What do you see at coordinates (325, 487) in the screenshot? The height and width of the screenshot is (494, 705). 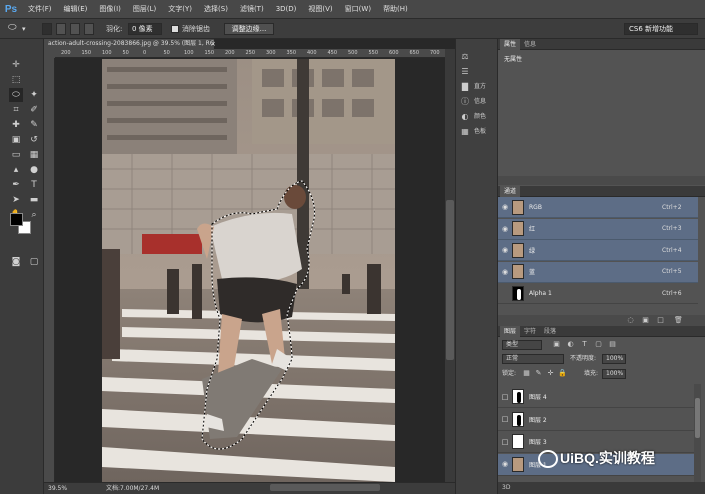 I see `canvas-horizontal-scroll-thumb` at bounding box center [325, 487].